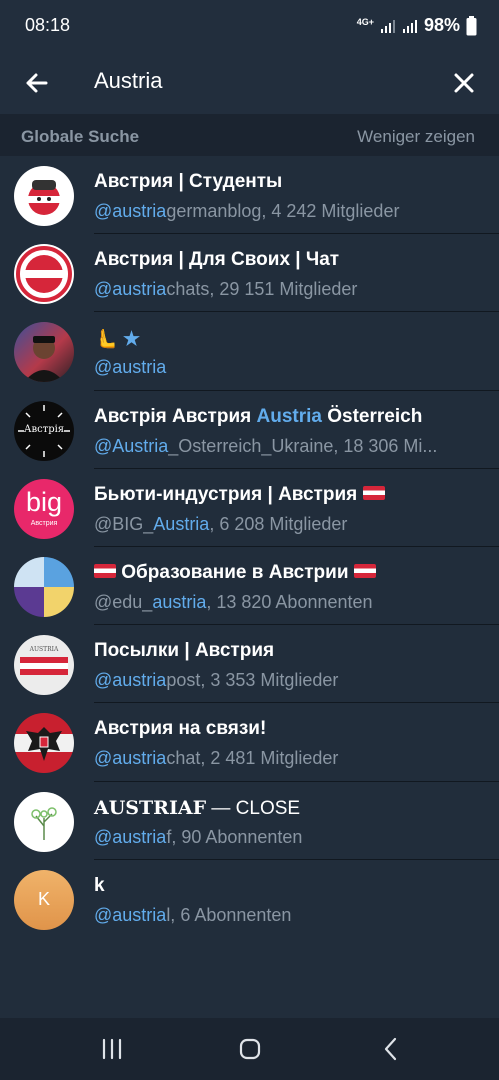 This screenshot has width=499, height=1080. Describe the element at coordinates (365, 22) in the screenshot. I see `network-type: 4G+` at that location.